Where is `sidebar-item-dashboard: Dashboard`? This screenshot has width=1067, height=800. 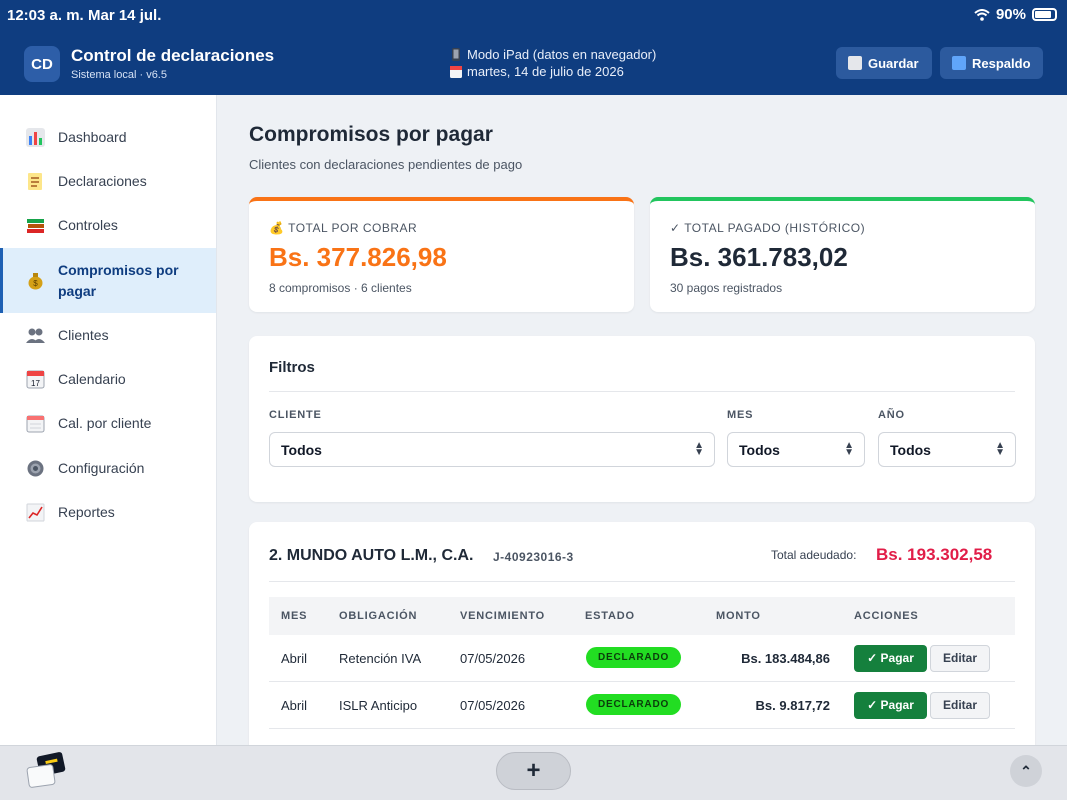 sidebar-item-dashboard: Dashboard is located at coordinates (108, 137).